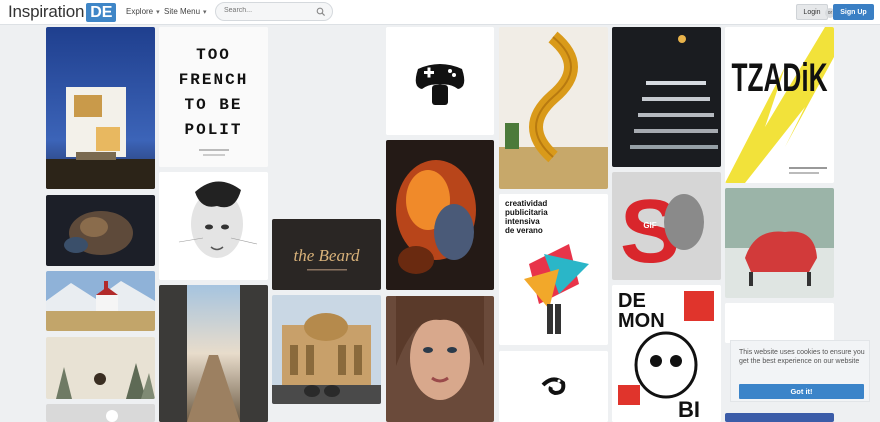 Image resolution: width=880 pixels, height=422 pixels. I want to click on tile-too-french-poster: TOO FRENCH TO BE POLIT, so click(213, 97).